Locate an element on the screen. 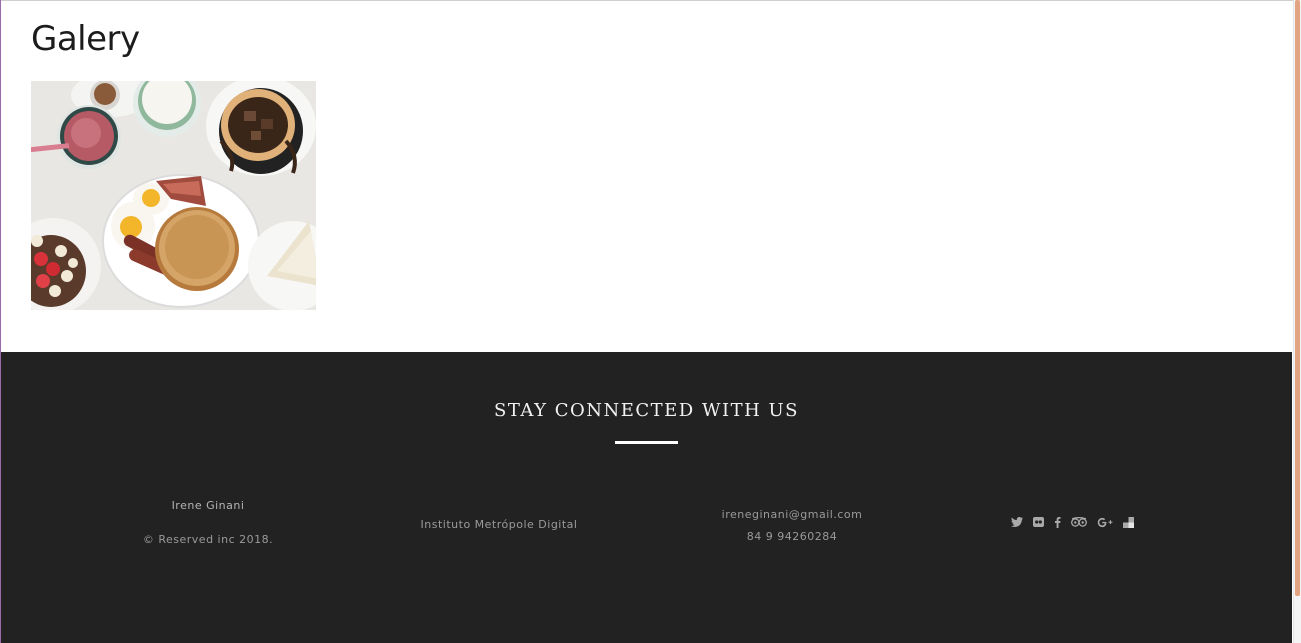  scrollbar-thumb is located at coordinates (1297, 298).